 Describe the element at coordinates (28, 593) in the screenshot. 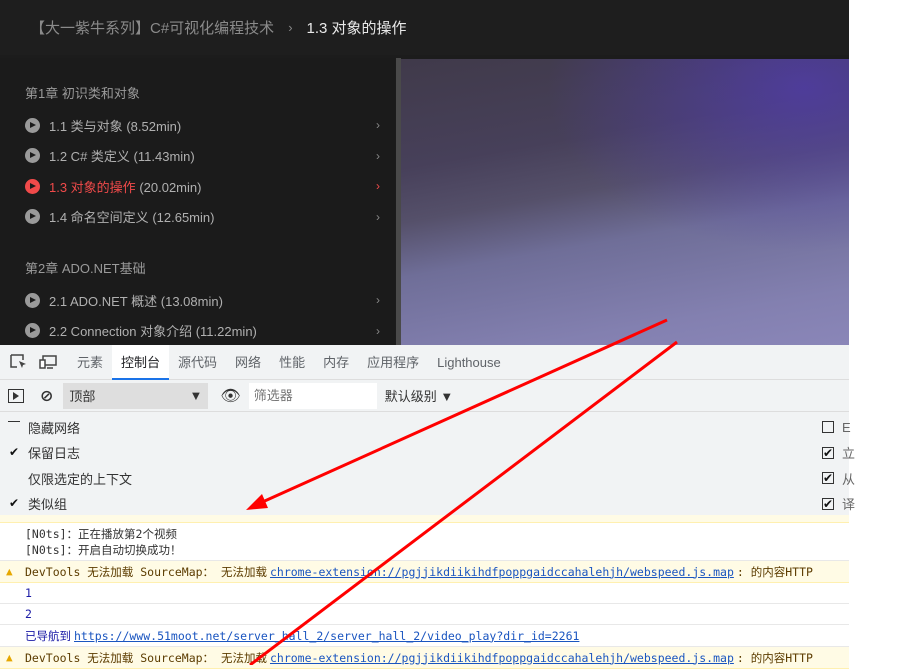

I see `value-text: 1` at that location.